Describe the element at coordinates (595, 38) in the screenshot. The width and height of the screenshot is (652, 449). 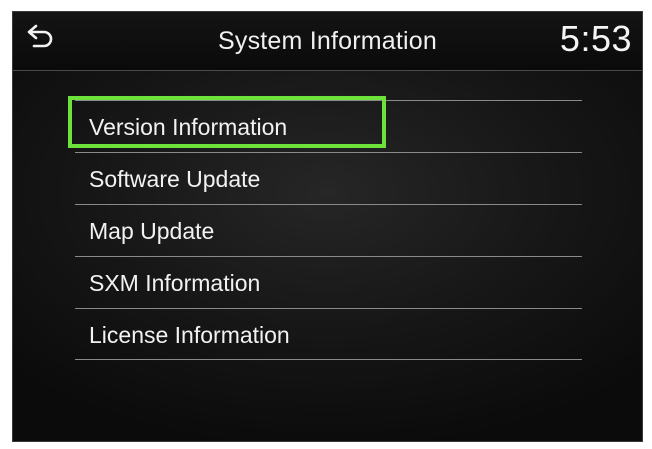
I see `clock: 5:53` at that location.